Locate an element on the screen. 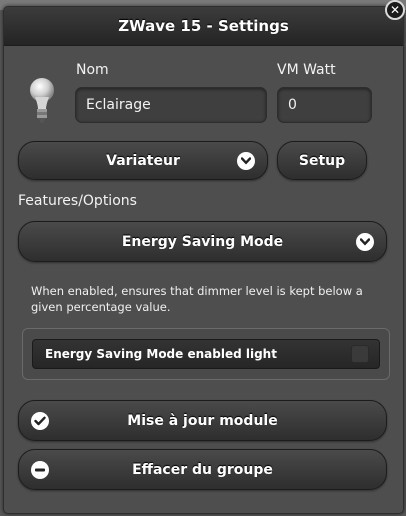 The width and height of the screenshot is (406, 516). setup-button-label: Setup is located at coordinates (322, 160).